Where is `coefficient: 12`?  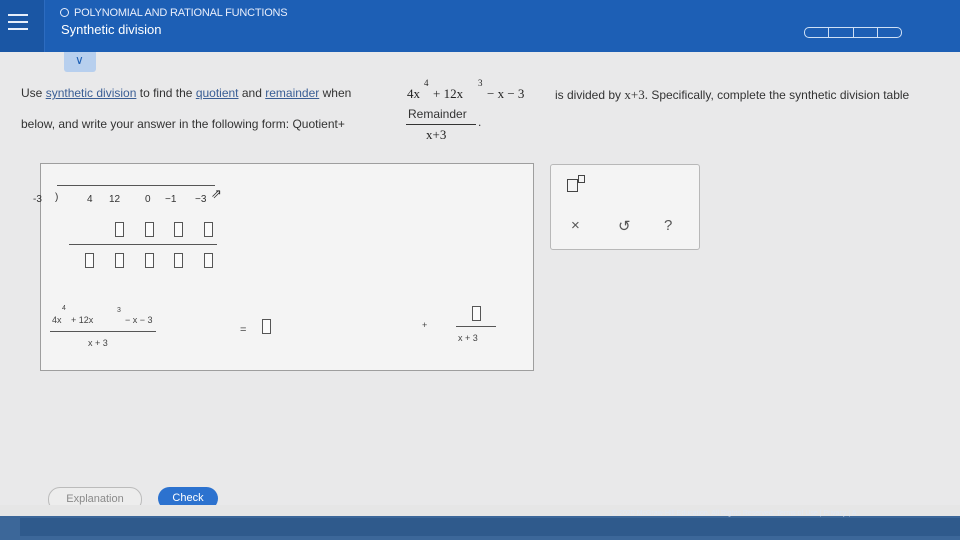
coefficient: 12 is located at coordinates (115, 199).